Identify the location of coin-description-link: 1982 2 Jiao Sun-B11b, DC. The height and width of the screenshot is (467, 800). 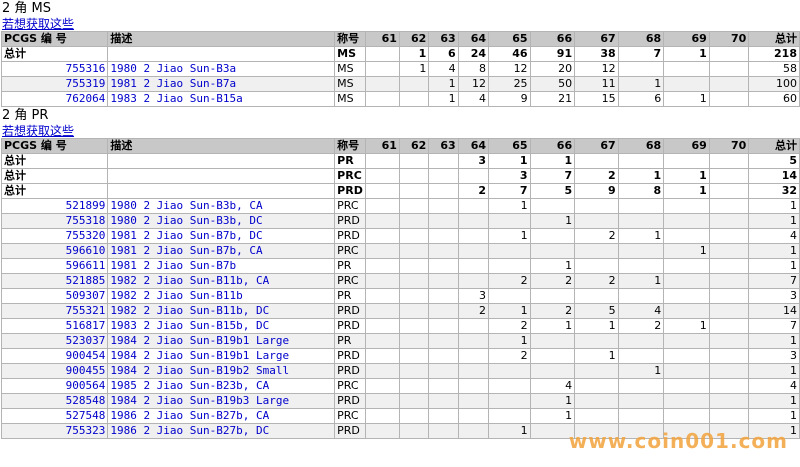
(221, 311).